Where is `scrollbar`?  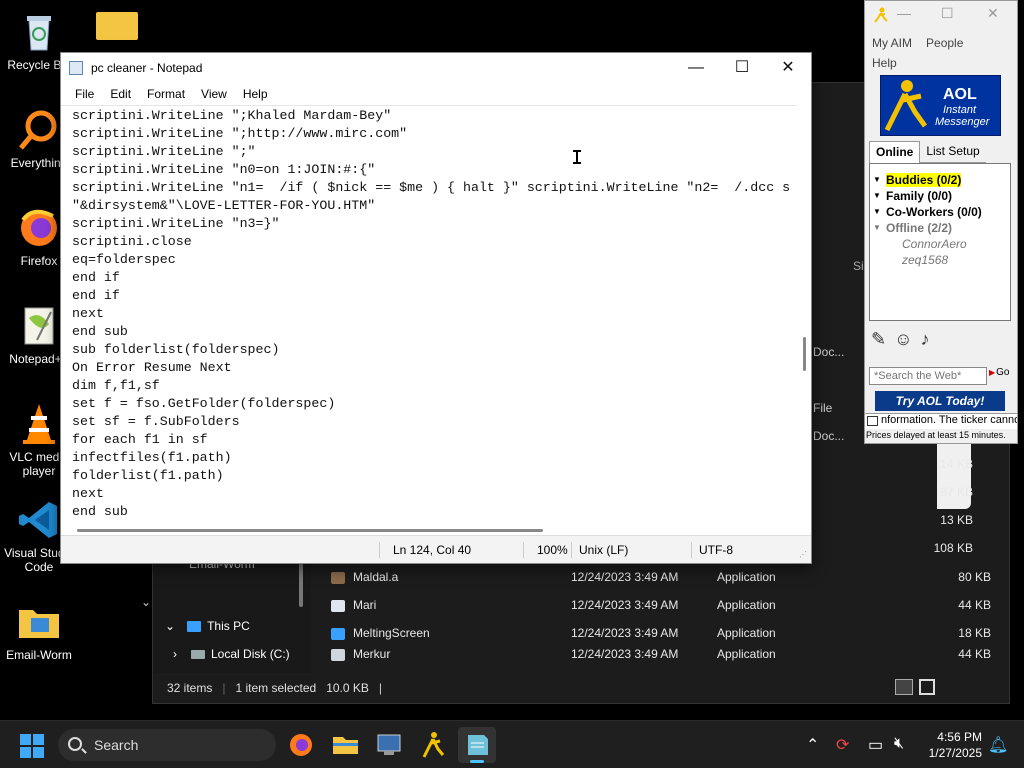
scrollbar is located at coordinates (301, 583).